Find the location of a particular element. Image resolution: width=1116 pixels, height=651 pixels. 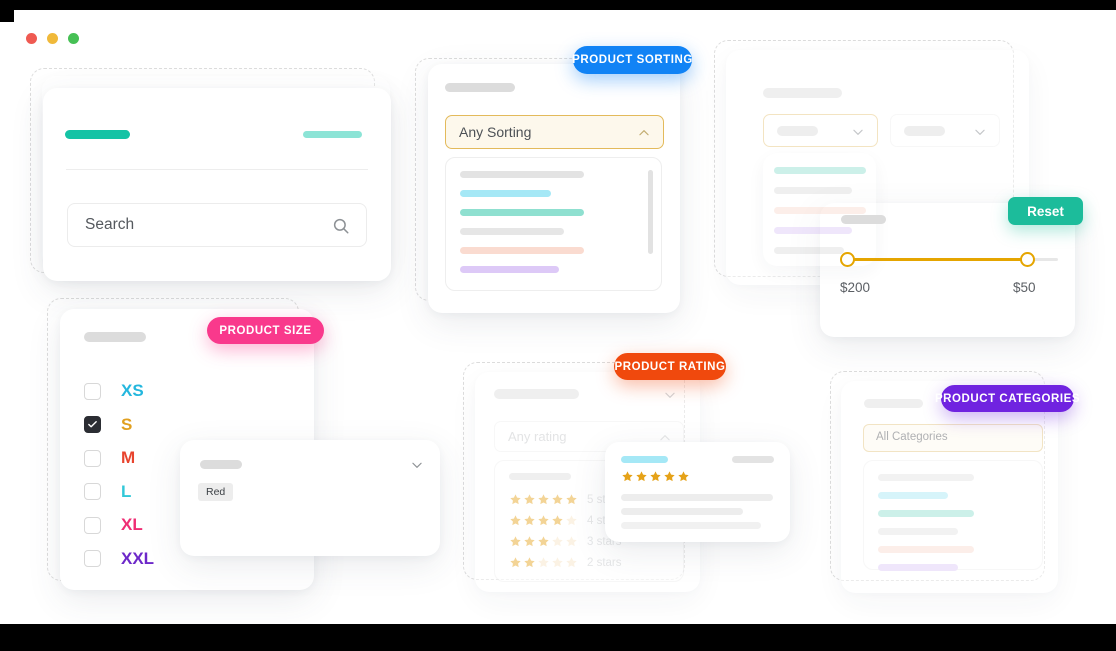

size-option-xs: XS is located at coordinates (114, 391).